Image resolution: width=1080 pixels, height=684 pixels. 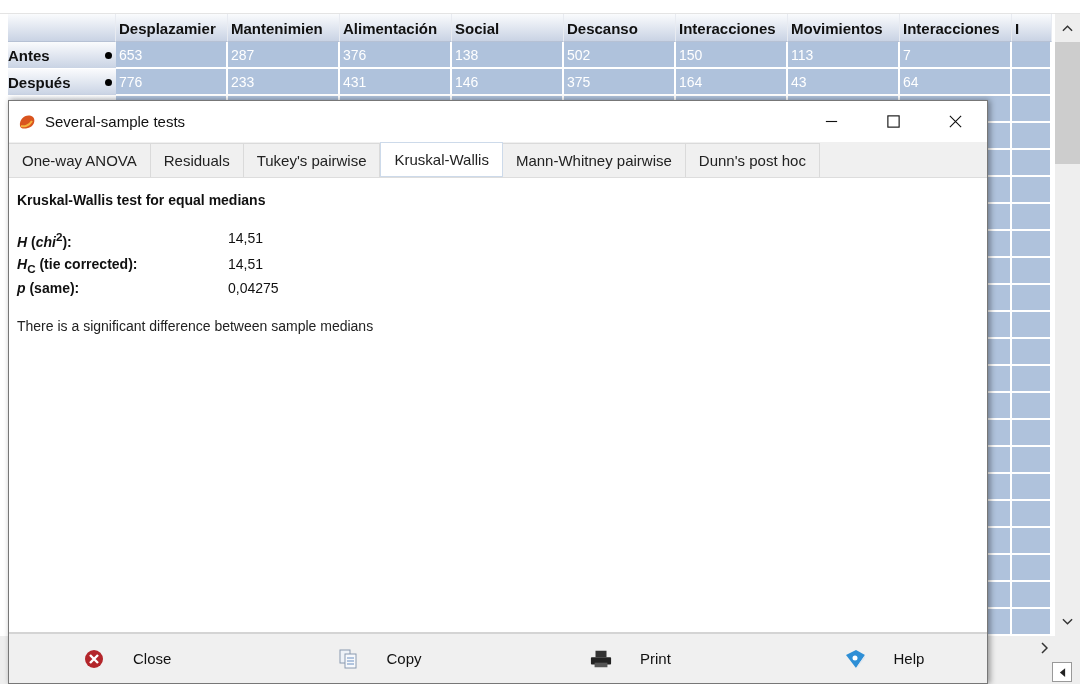 I want to click on tab: Kruskal-Wallis, so click(x=441, y=159).